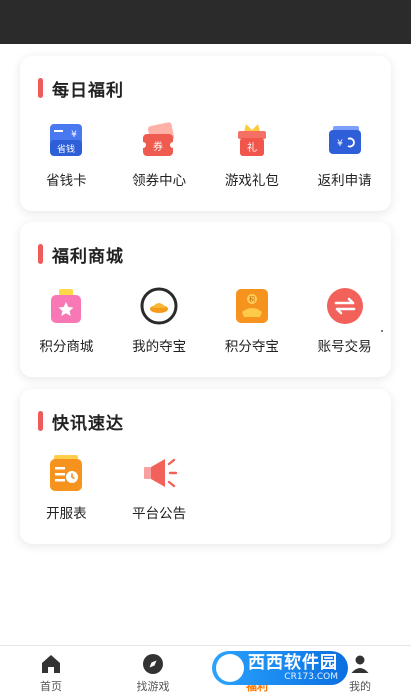 The width and height of the screenshot is (411, 695). I want to click on section-header: 每日福利, so click(81, 88).